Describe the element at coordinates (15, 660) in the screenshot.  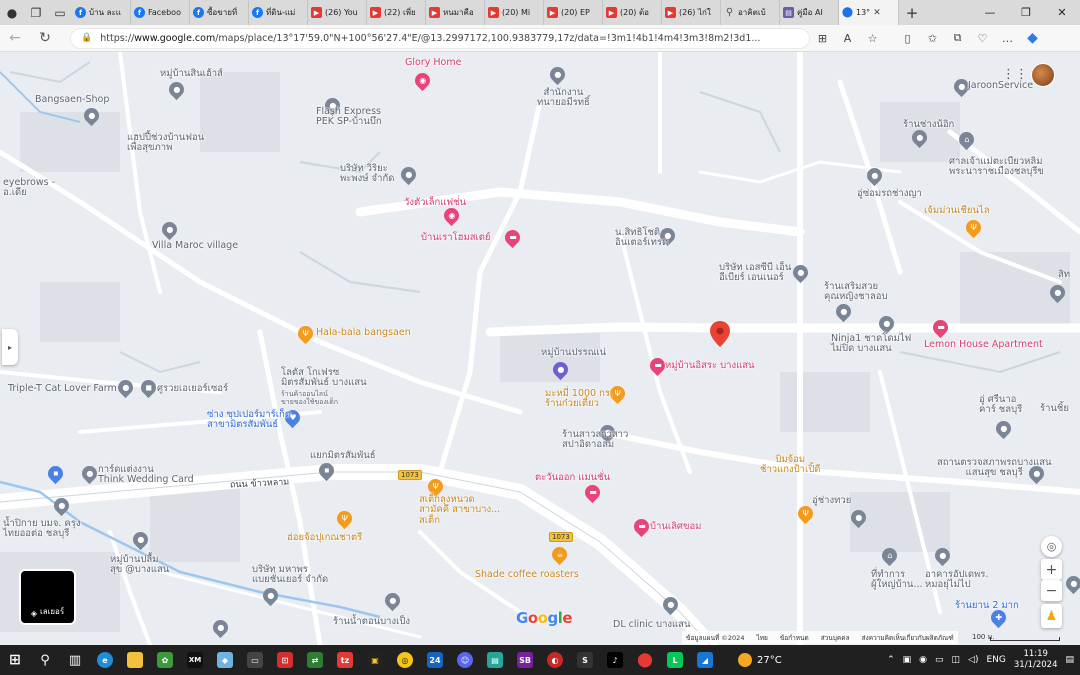
I see `start-button: ⊞` at that location.